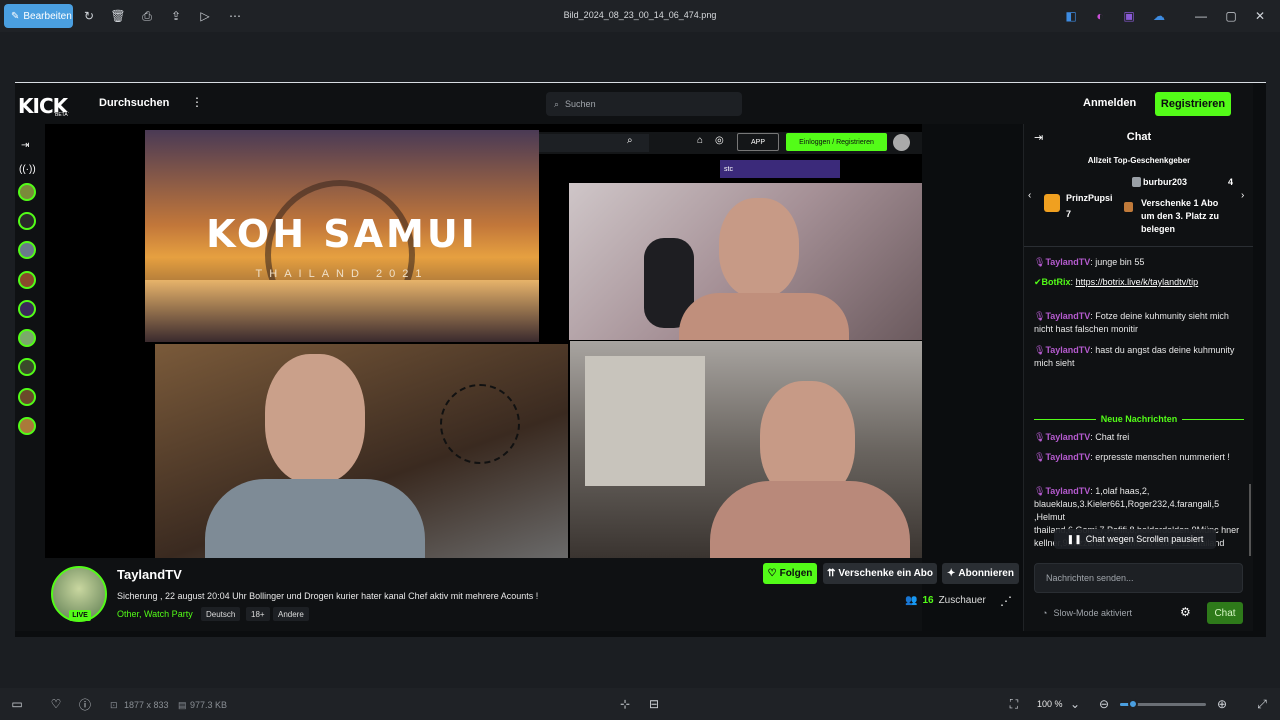 The width and height of the screenshot is (1280, 720). Describe the element at coordinates (38, 16) in the screenshot. I see `edit-button: ✎ Bearbeiten` at that location.